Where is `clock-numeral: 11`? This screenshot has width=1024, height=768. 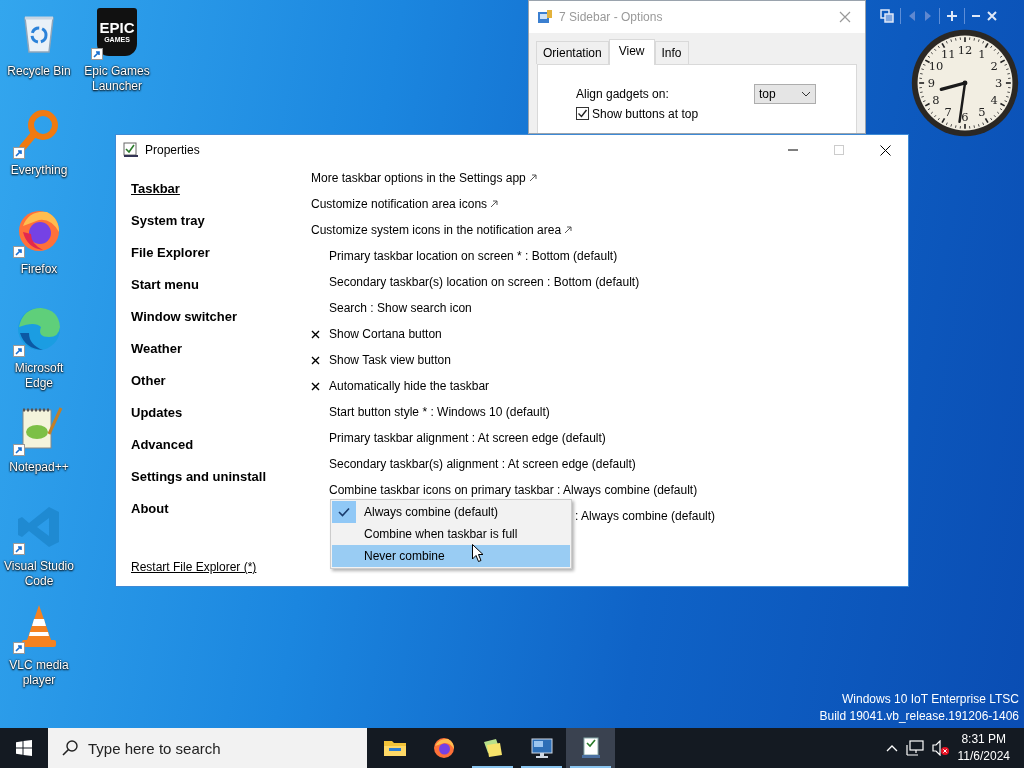
clock-numeral: 11 is located at coordinates (948, 54).